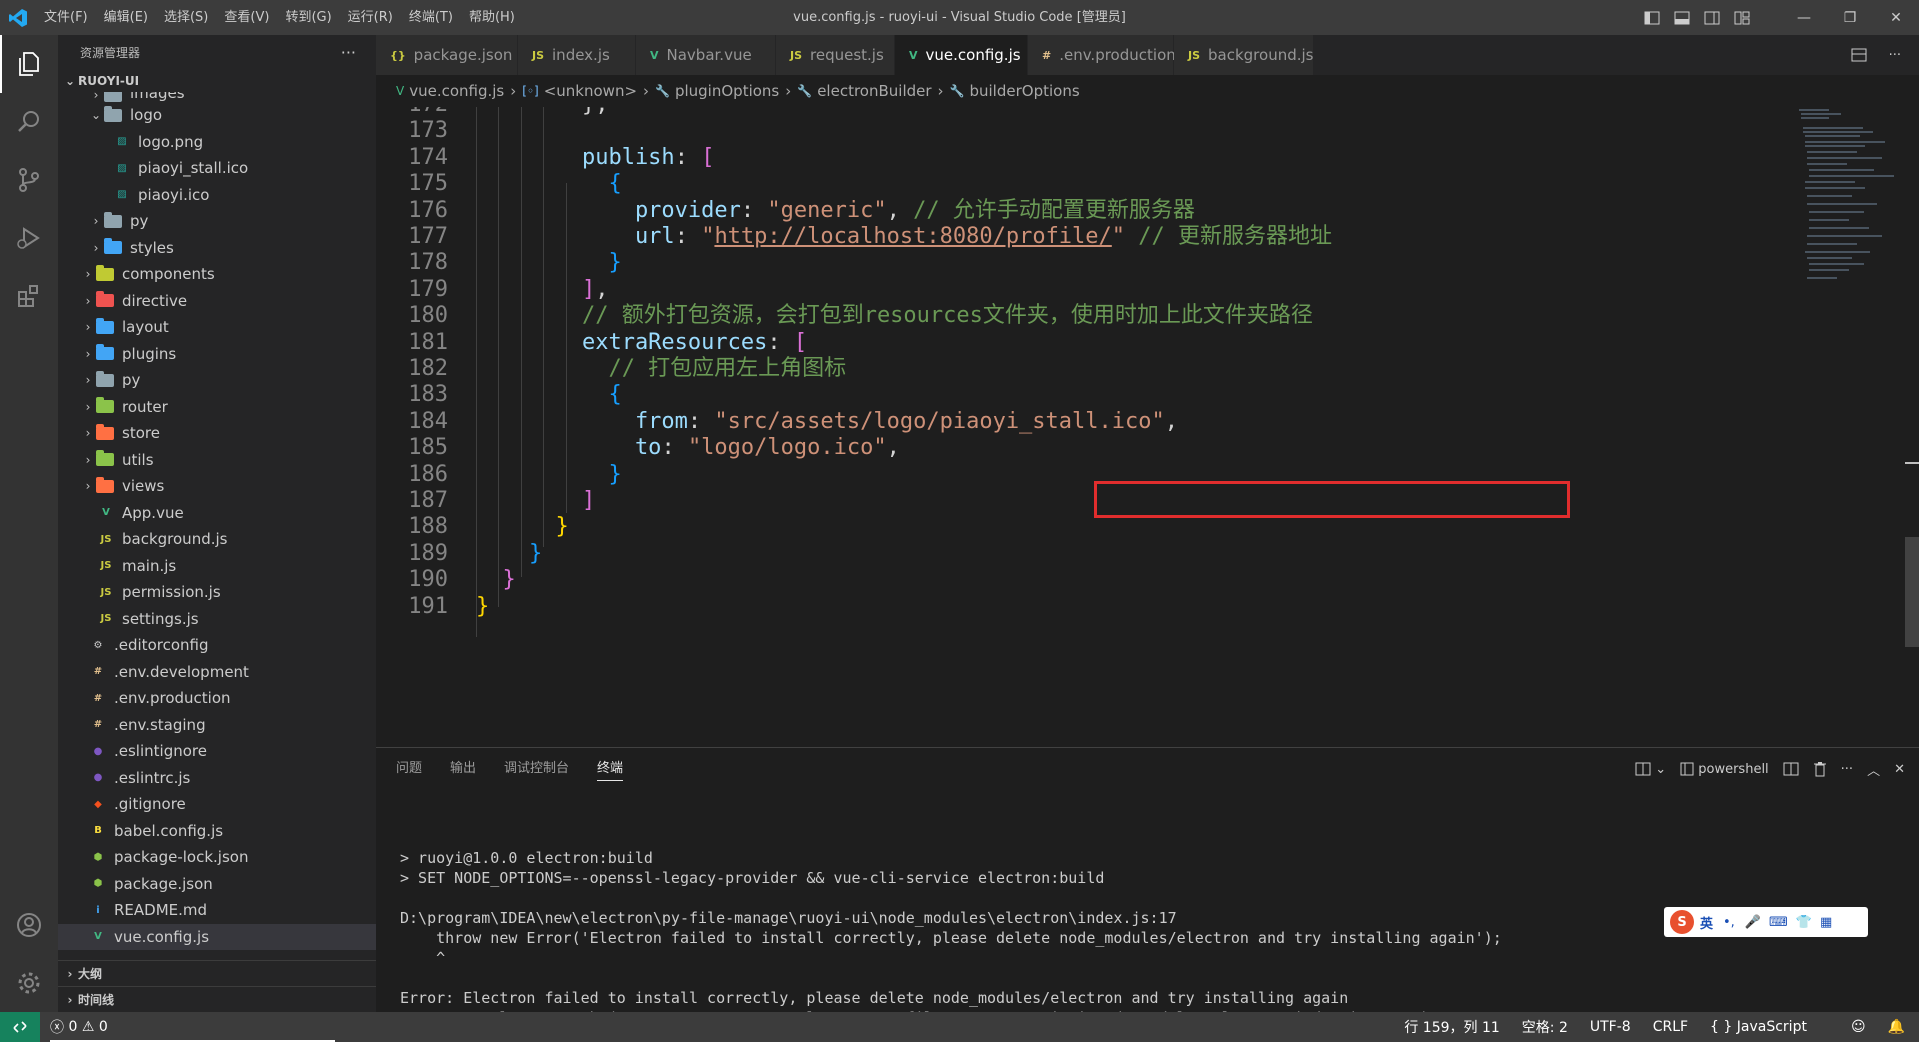 This screenshot has height=1042, width=1919. I want to click on tree-item: › layout, so click(217, 327).